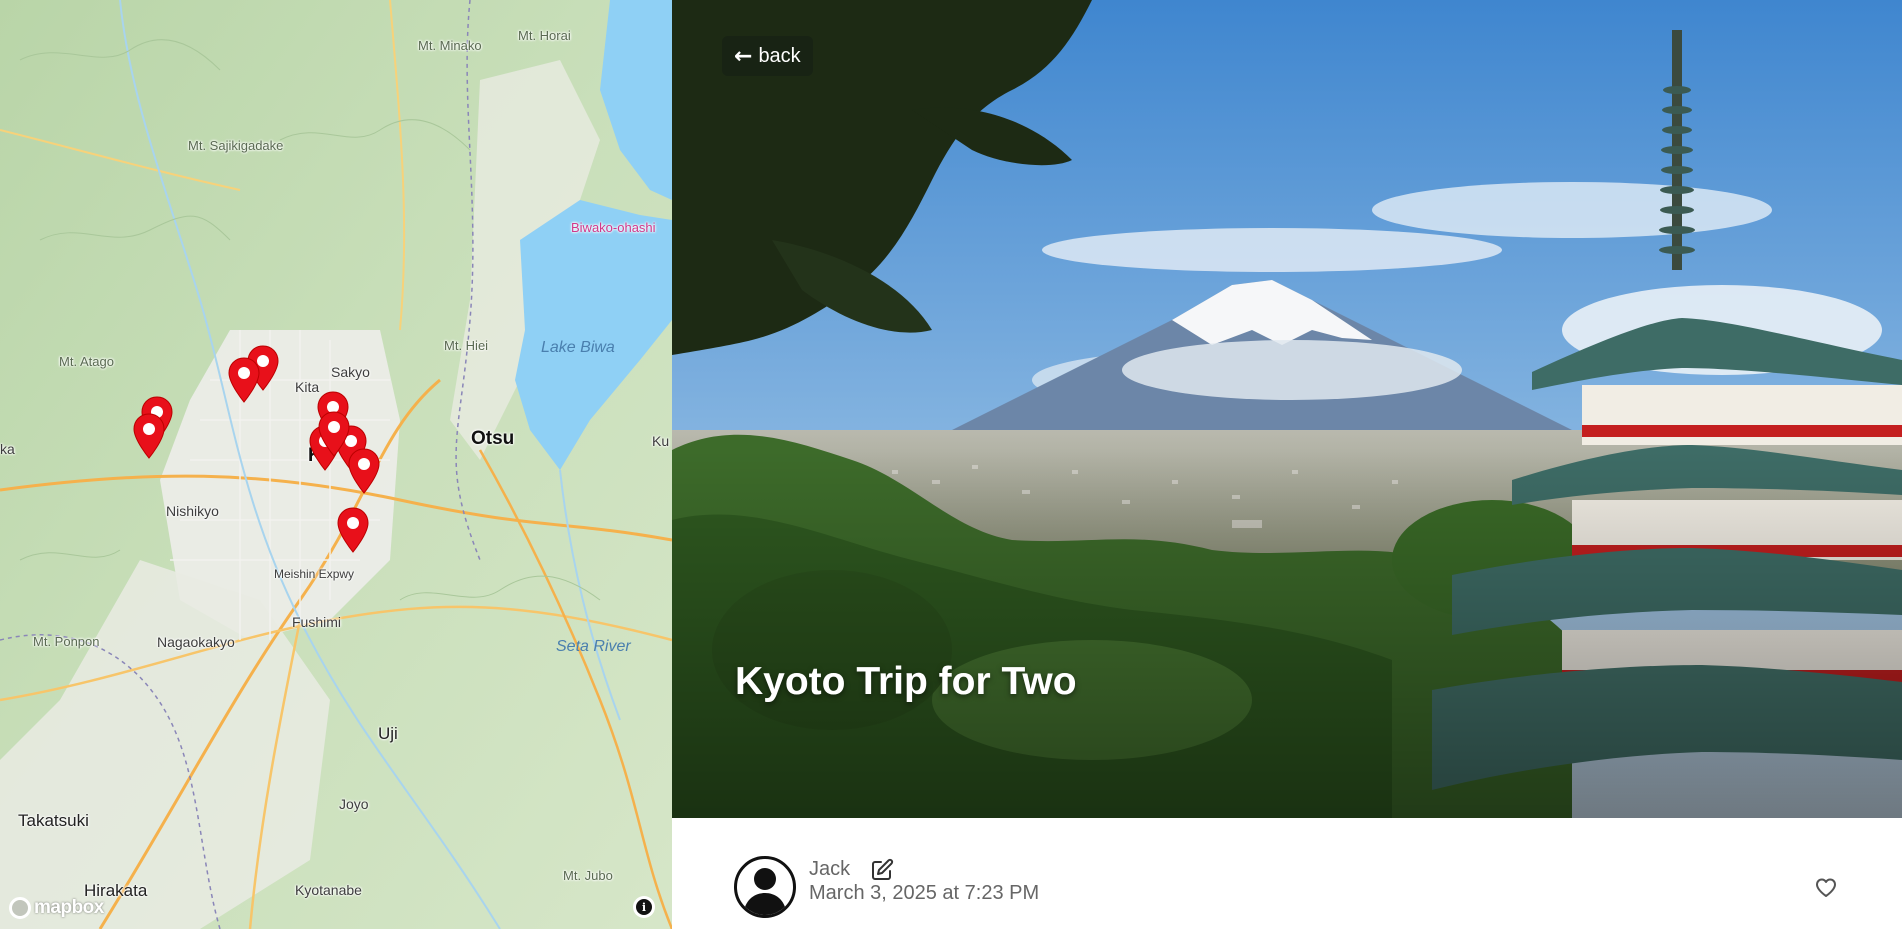  I want to click on mapbox-logo: mapbox, so click(56, 908).